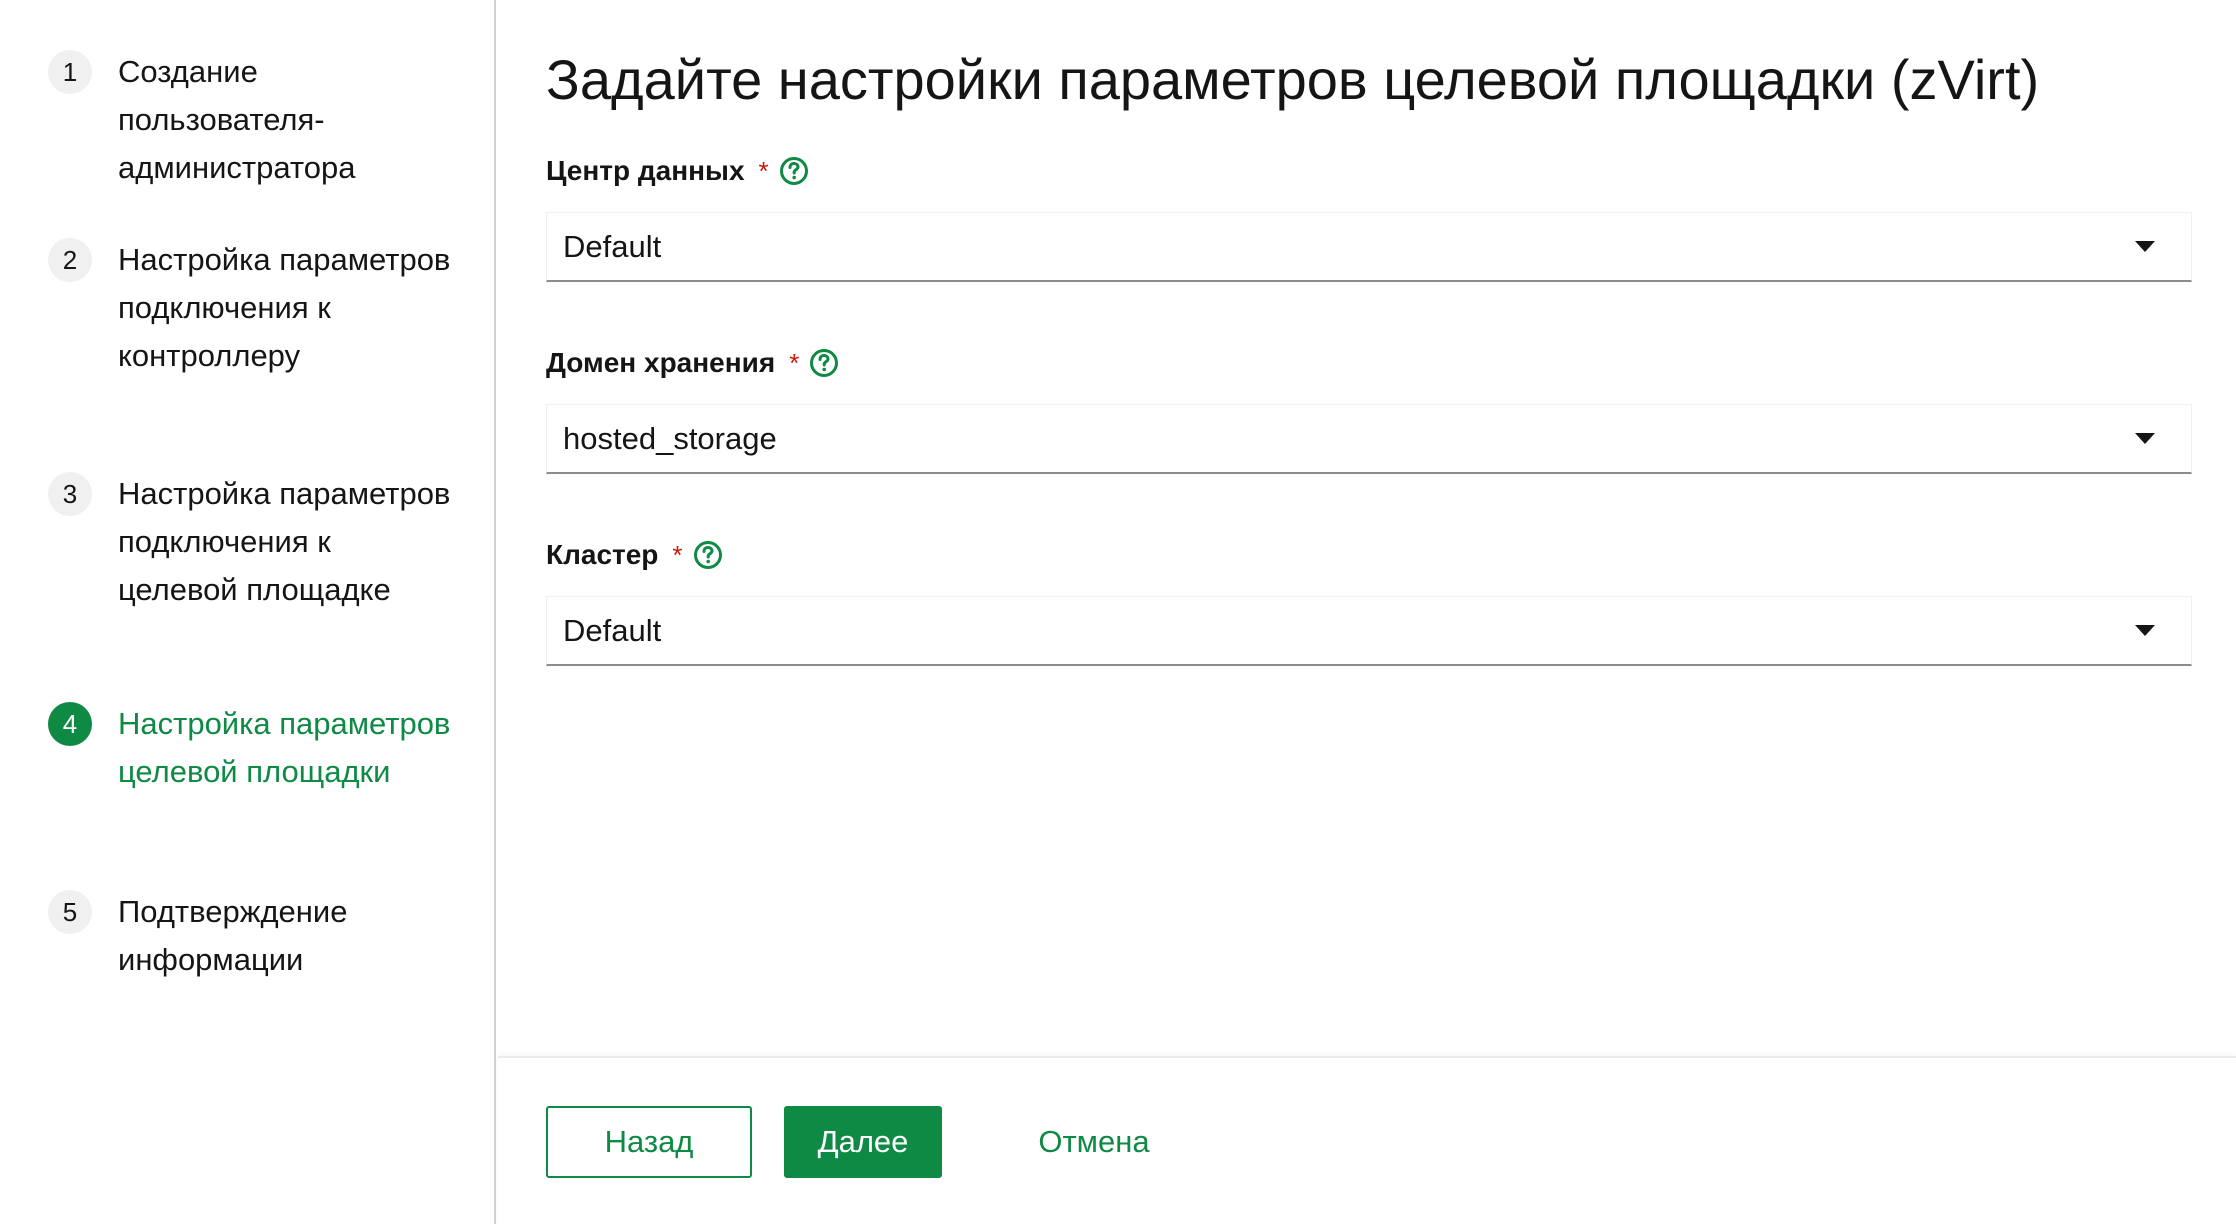 The image size is (2236, 1224). Describe the element at coordinates (70, 72) in the screenshot. I see `step-number: 1` at that location.